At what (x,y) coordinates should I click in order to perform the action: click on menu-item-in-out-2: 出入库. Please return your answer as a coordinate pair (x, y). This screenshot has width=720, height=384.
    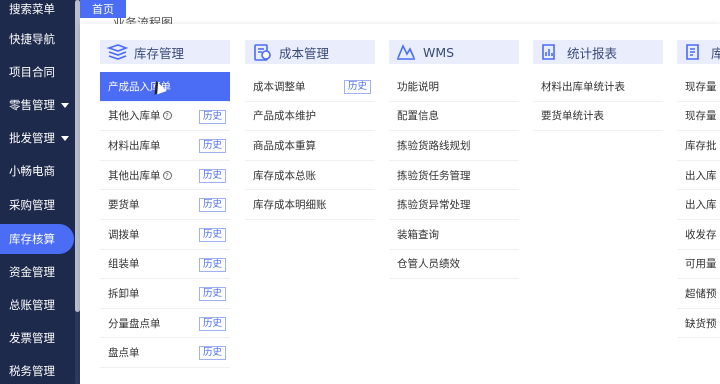
    Looking at the image, I should click on (698, 205).